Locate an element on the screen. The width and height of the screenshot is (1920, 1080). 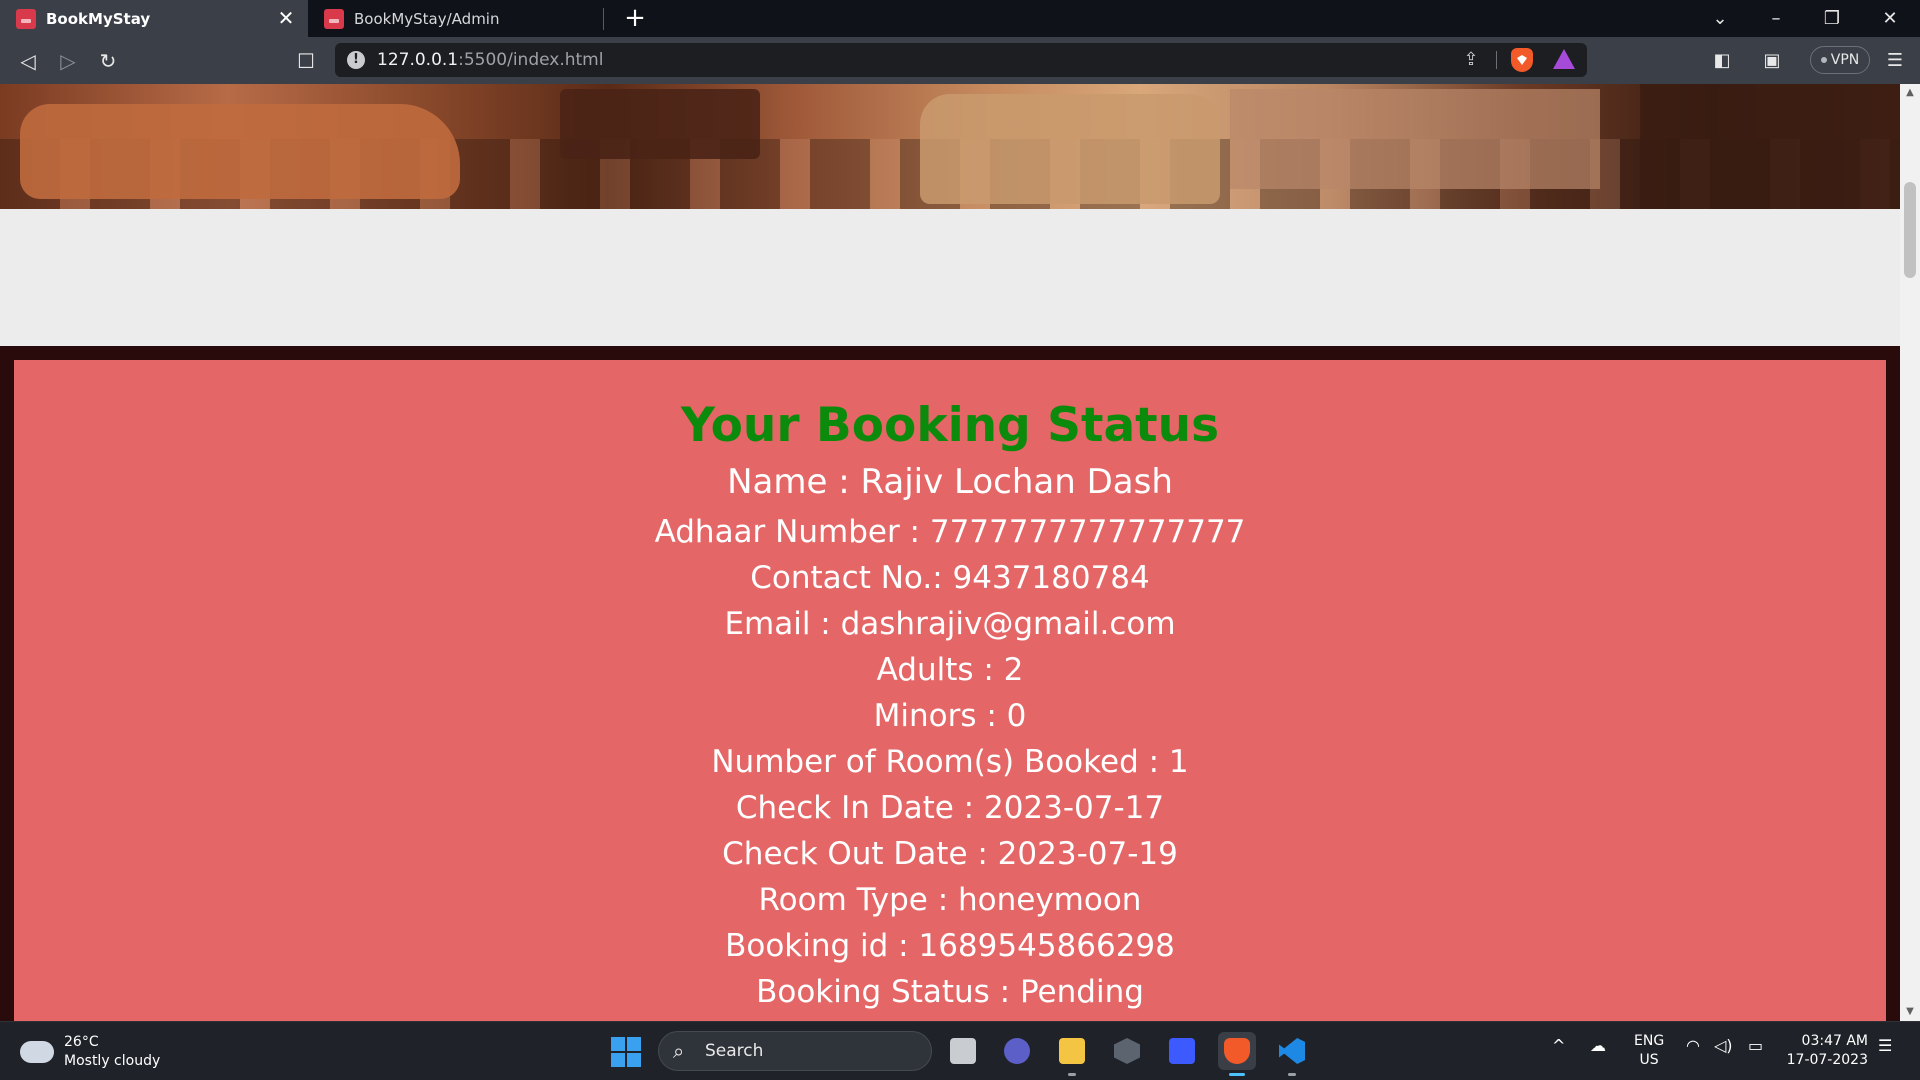
sidebar-toggle-icon: ◧ is located at coordinates (1722, 61).